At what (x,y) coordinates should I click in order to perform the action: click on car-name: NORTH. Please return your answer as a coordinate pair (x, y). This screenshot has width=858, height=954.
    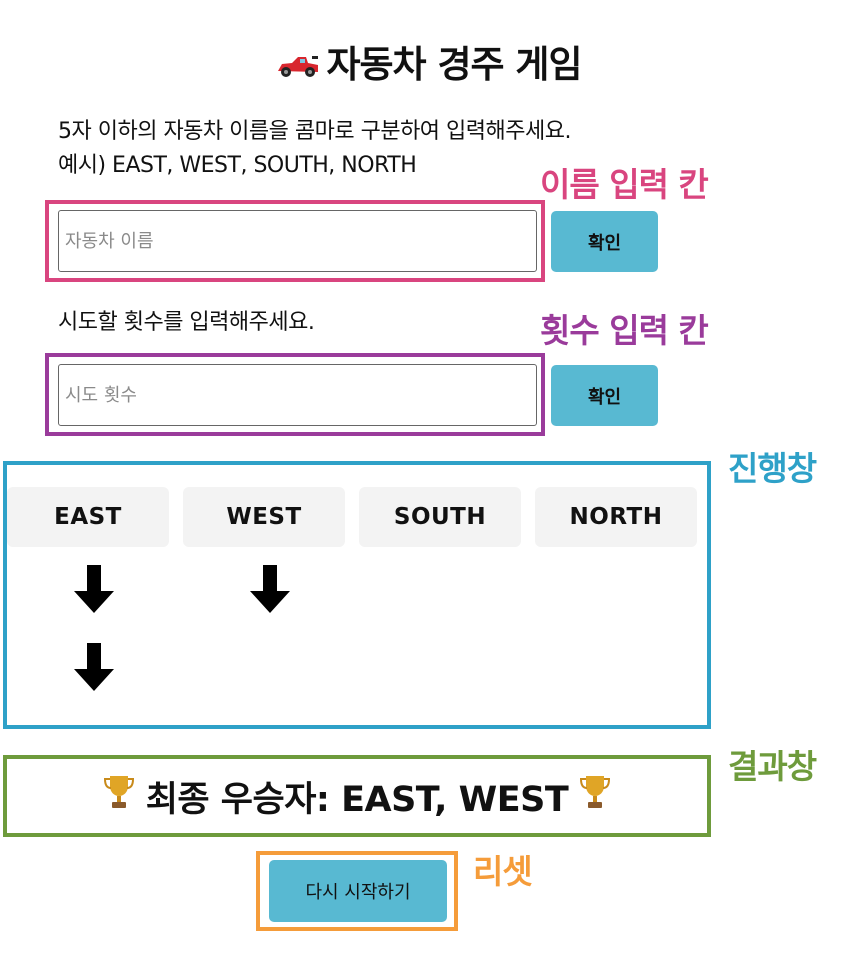
    Looking at the image, I should click on (616, 517).